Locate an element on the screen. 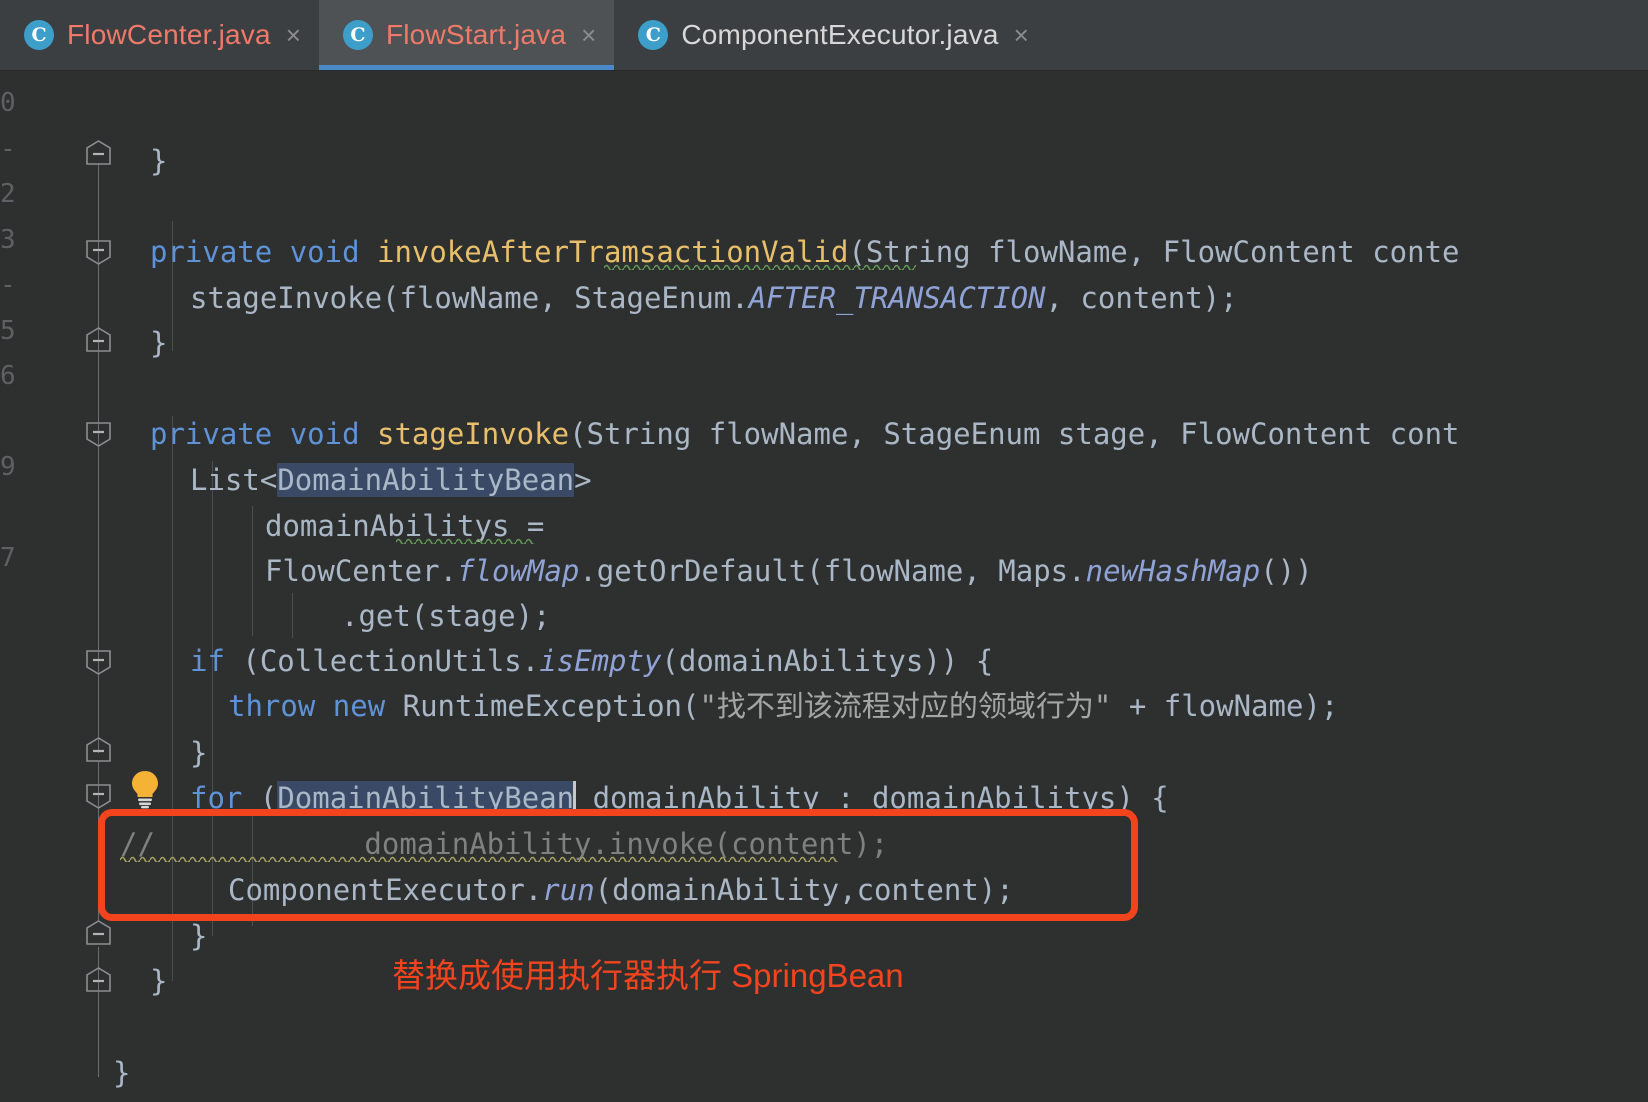 The height and width of the screenshot is (1102, 1648). weak-warning-underline is located at coordinates (479, 858).